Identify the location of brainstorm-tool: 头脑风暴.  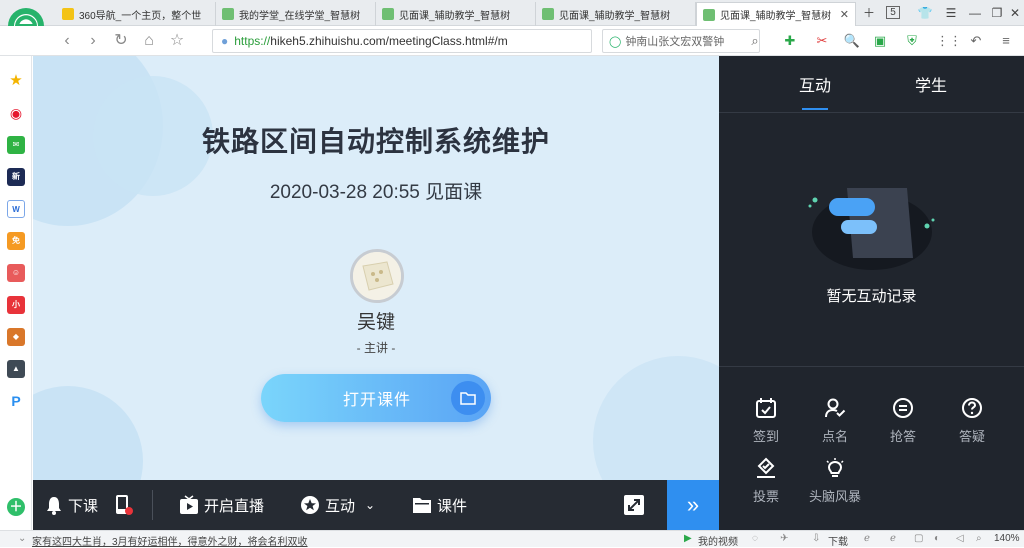
(835, 480).